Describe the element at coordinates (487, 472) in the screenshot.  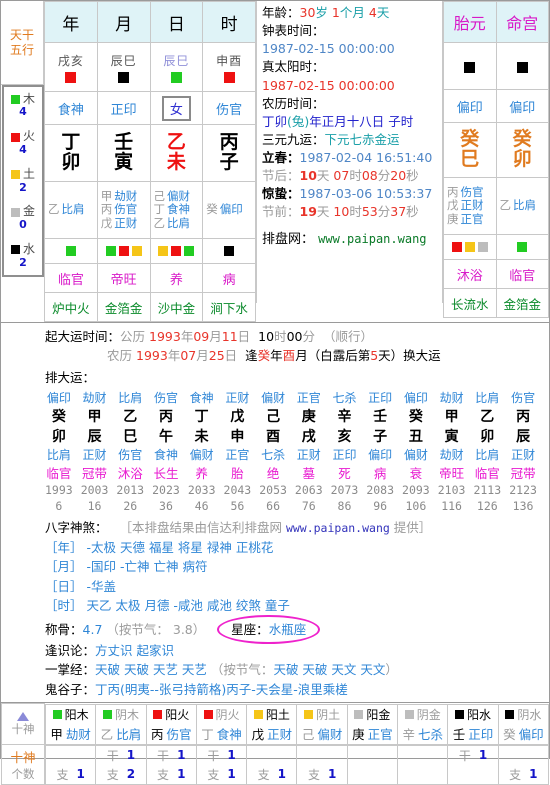
I see `dayun-zhangsheng-12: 临官` at that location.